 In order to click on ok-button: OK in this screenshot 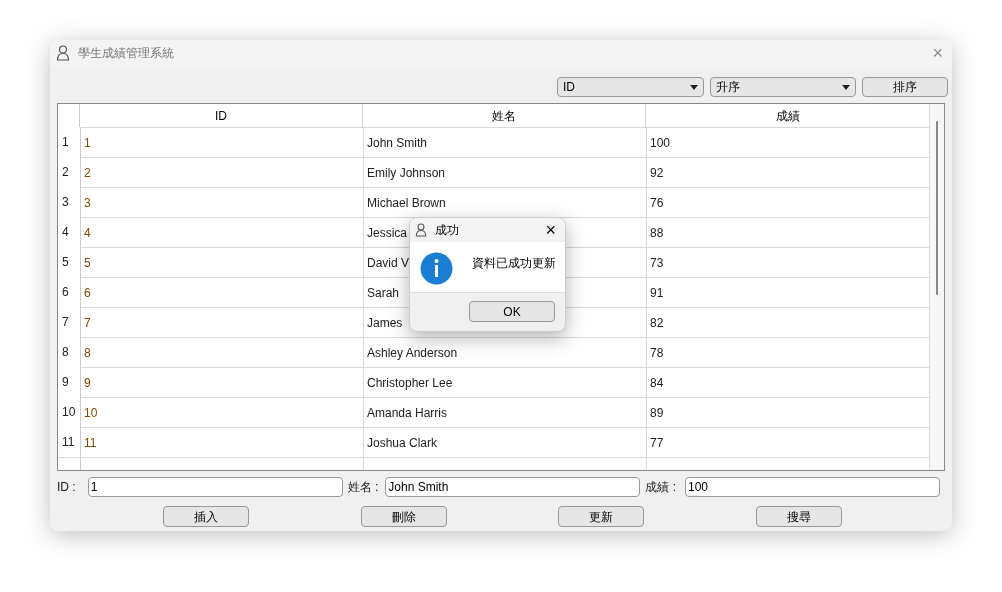, I will do `click(512, 311)`.